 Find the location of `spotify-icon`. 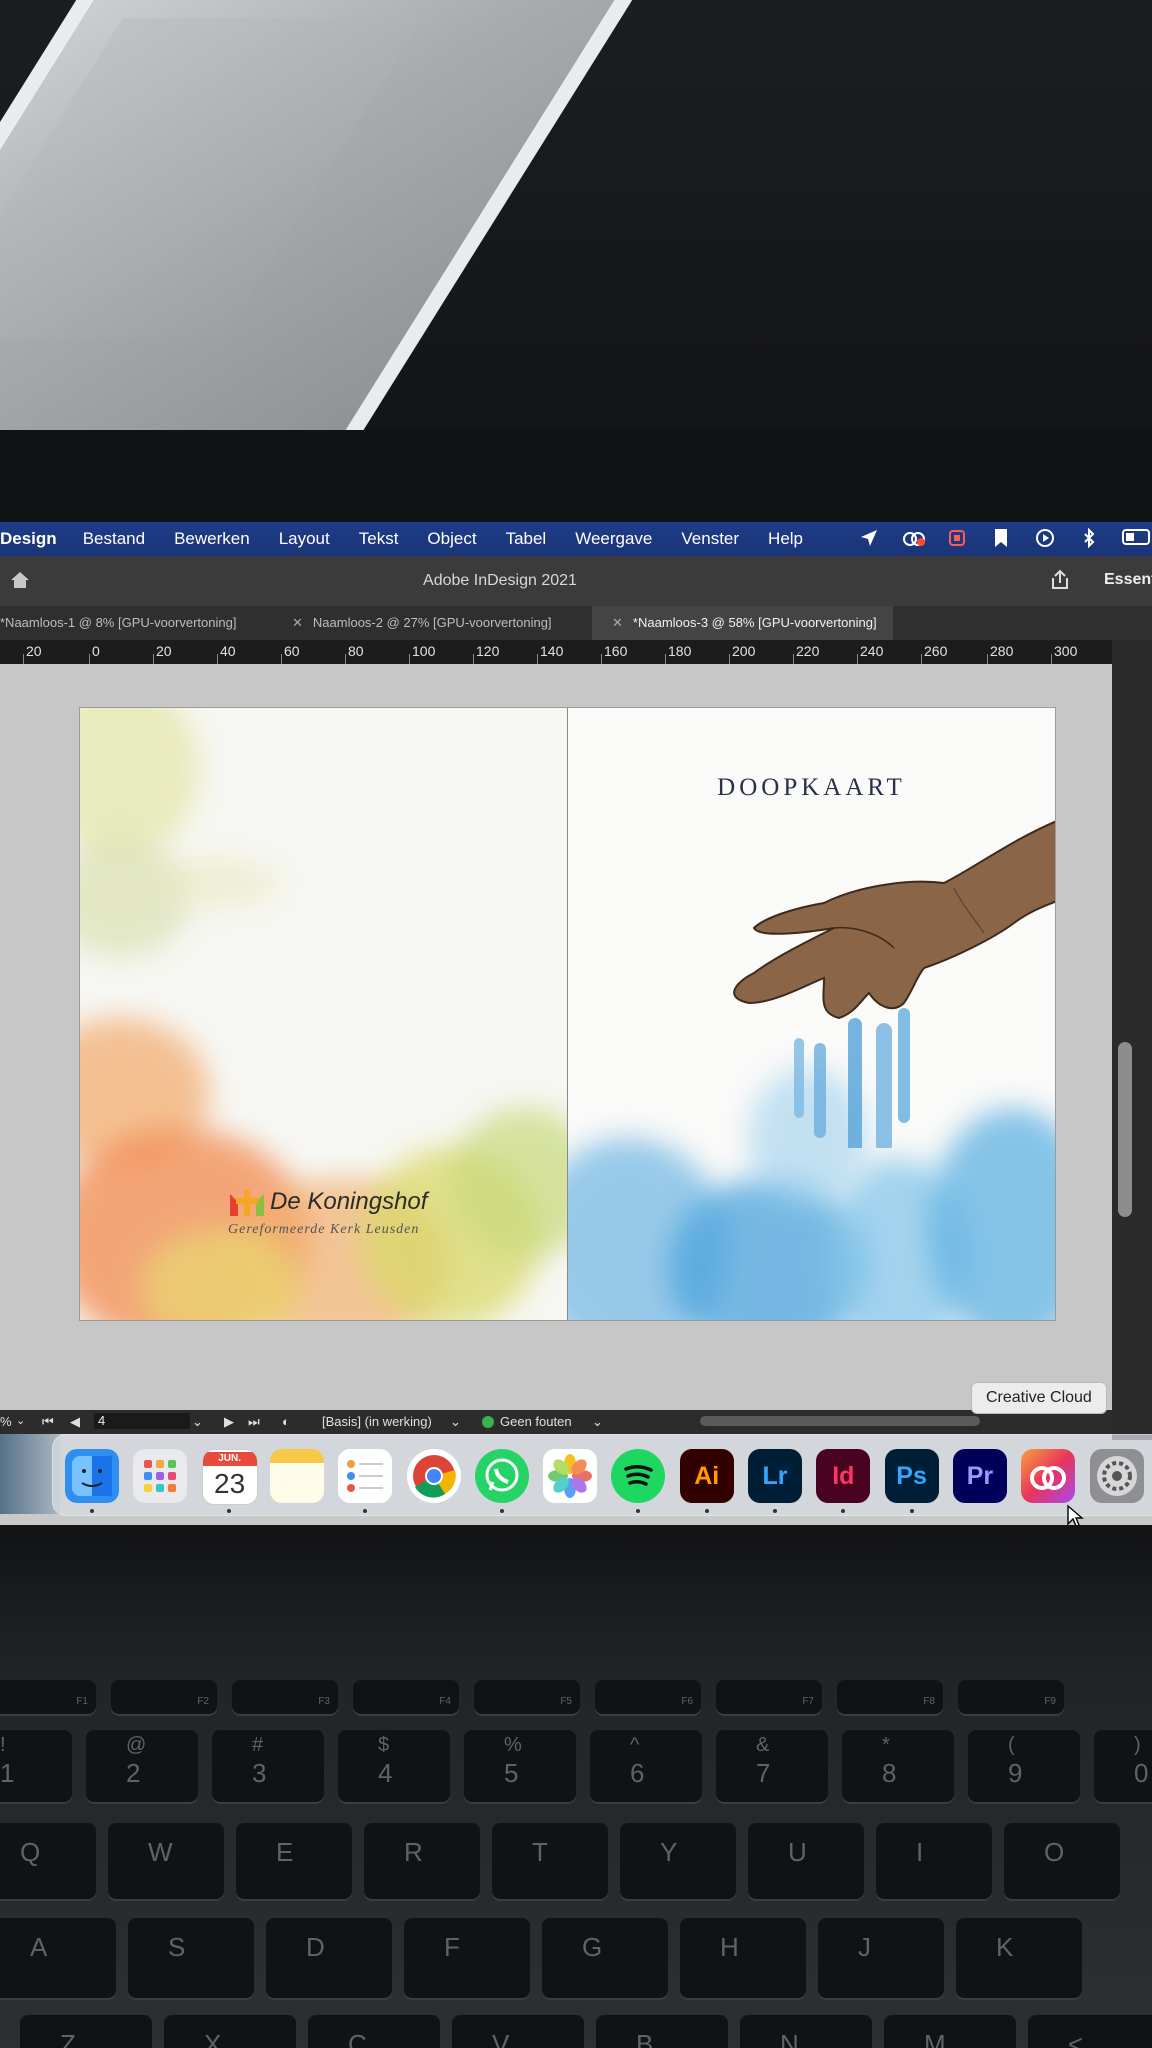

spotify-icon is located at coordinates (639, 1475).